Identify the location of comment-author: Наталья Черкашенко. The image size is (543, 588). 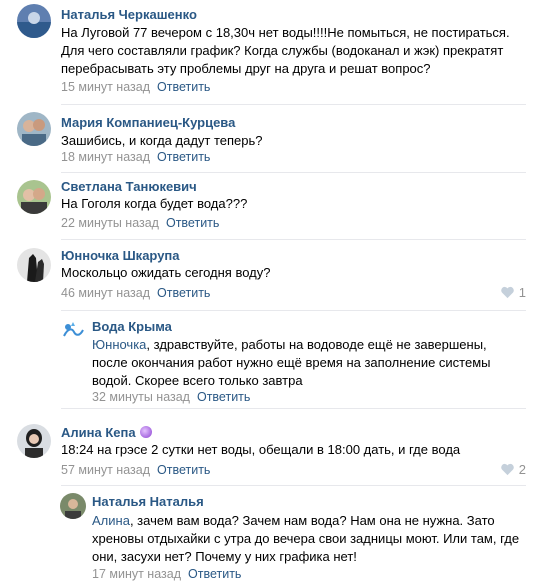
(129, 14).